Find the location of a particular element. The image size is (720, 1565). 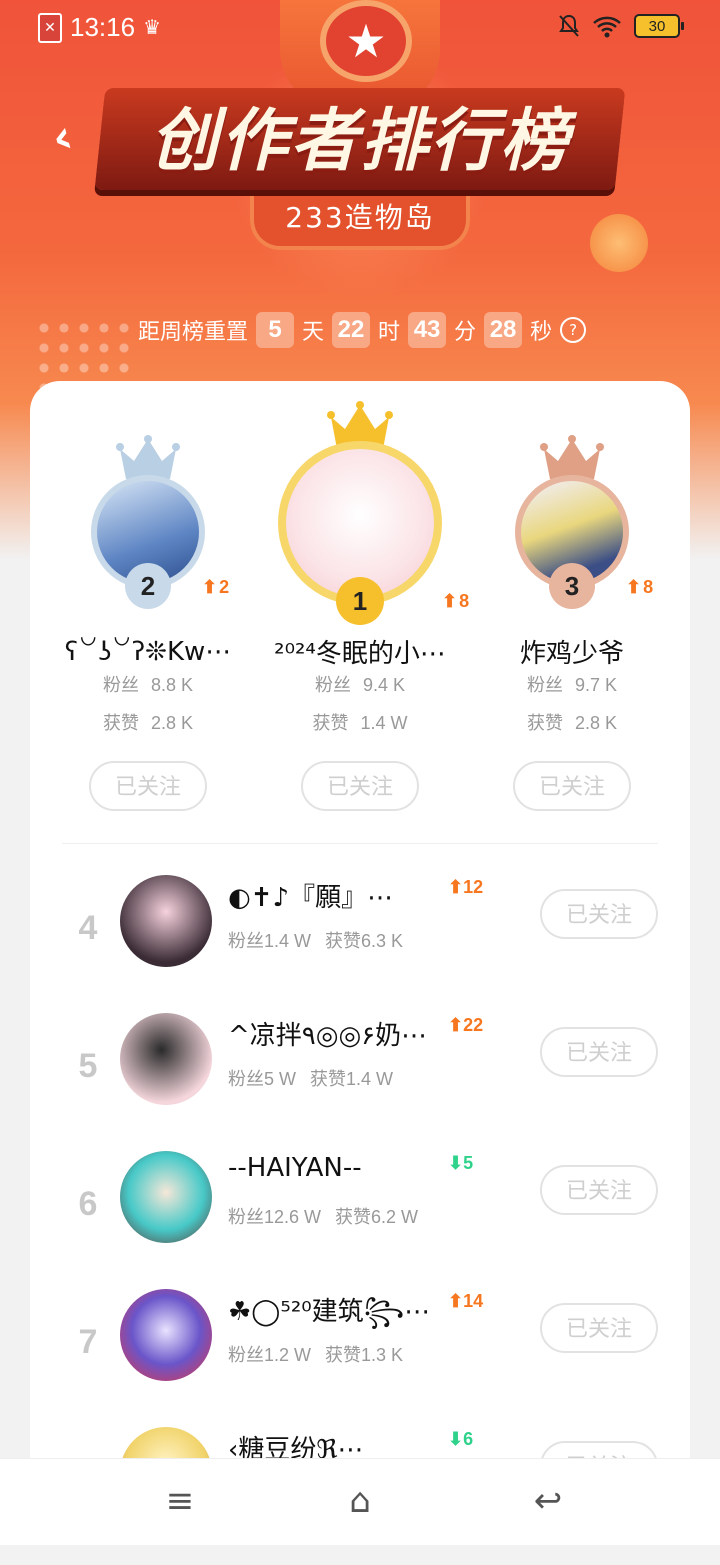

likes-stat: 获赞 2.8 K is located at coordinates (148, 722).